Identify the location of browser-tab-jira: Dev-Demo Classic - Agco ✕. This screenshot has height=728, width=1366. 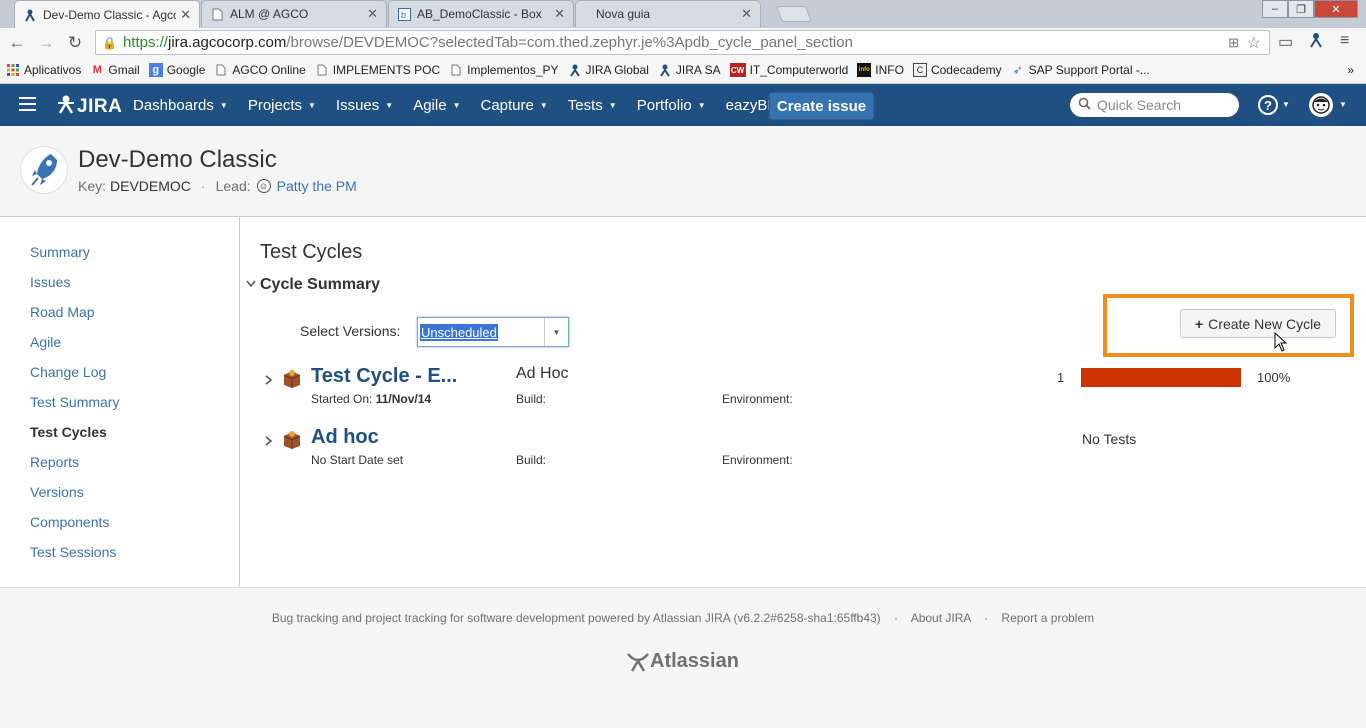
(107, 14).